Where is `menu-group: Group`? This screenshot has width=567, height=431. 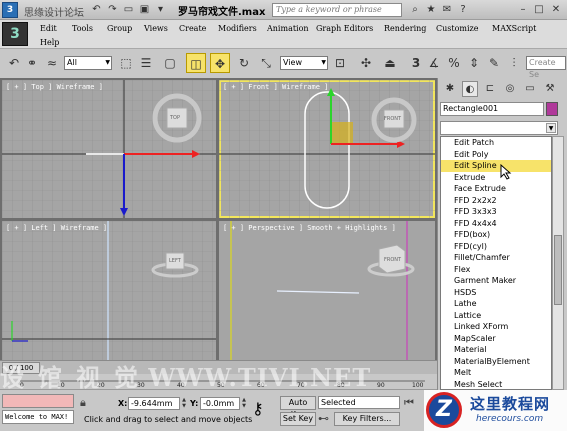
menu-group: Group is located at coordinates (119, 28).